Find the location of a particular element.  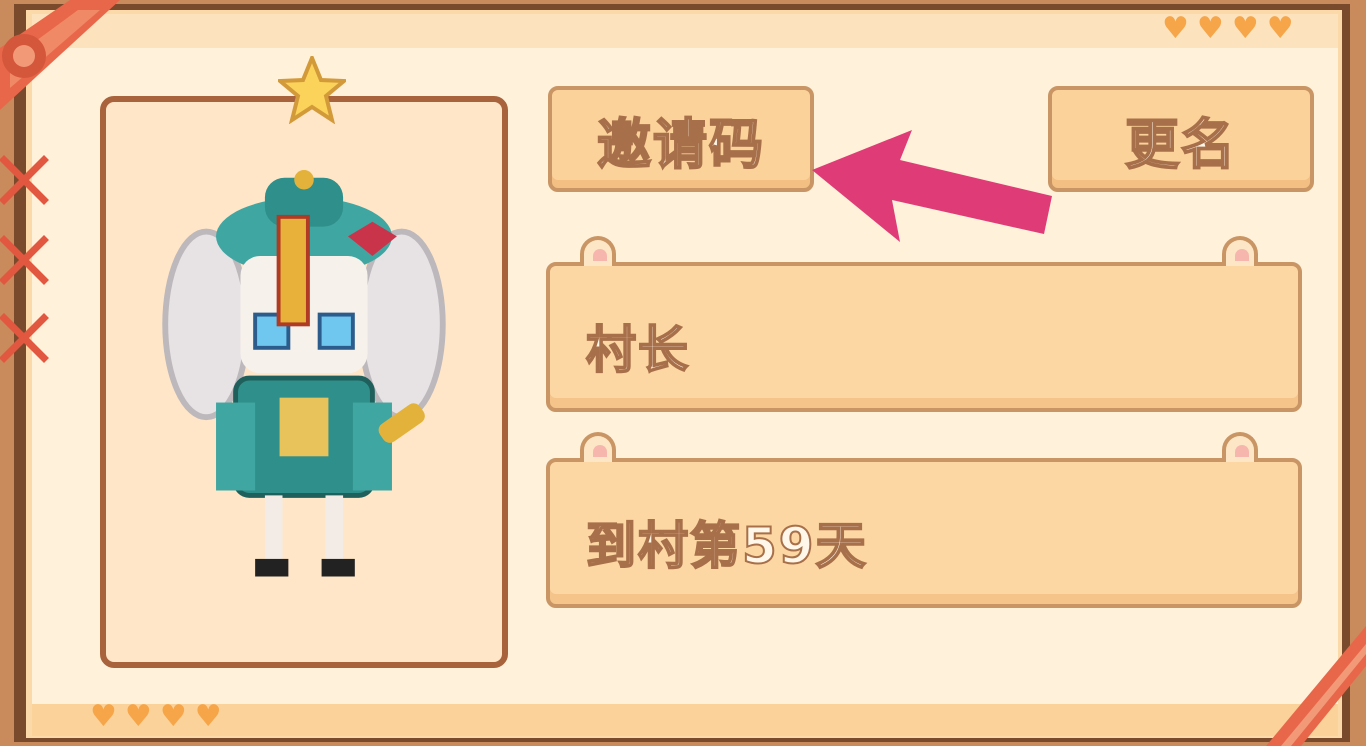

top-hearts: ♥ ♥ ♥ ♥ is located at coordinates (1228, 29).